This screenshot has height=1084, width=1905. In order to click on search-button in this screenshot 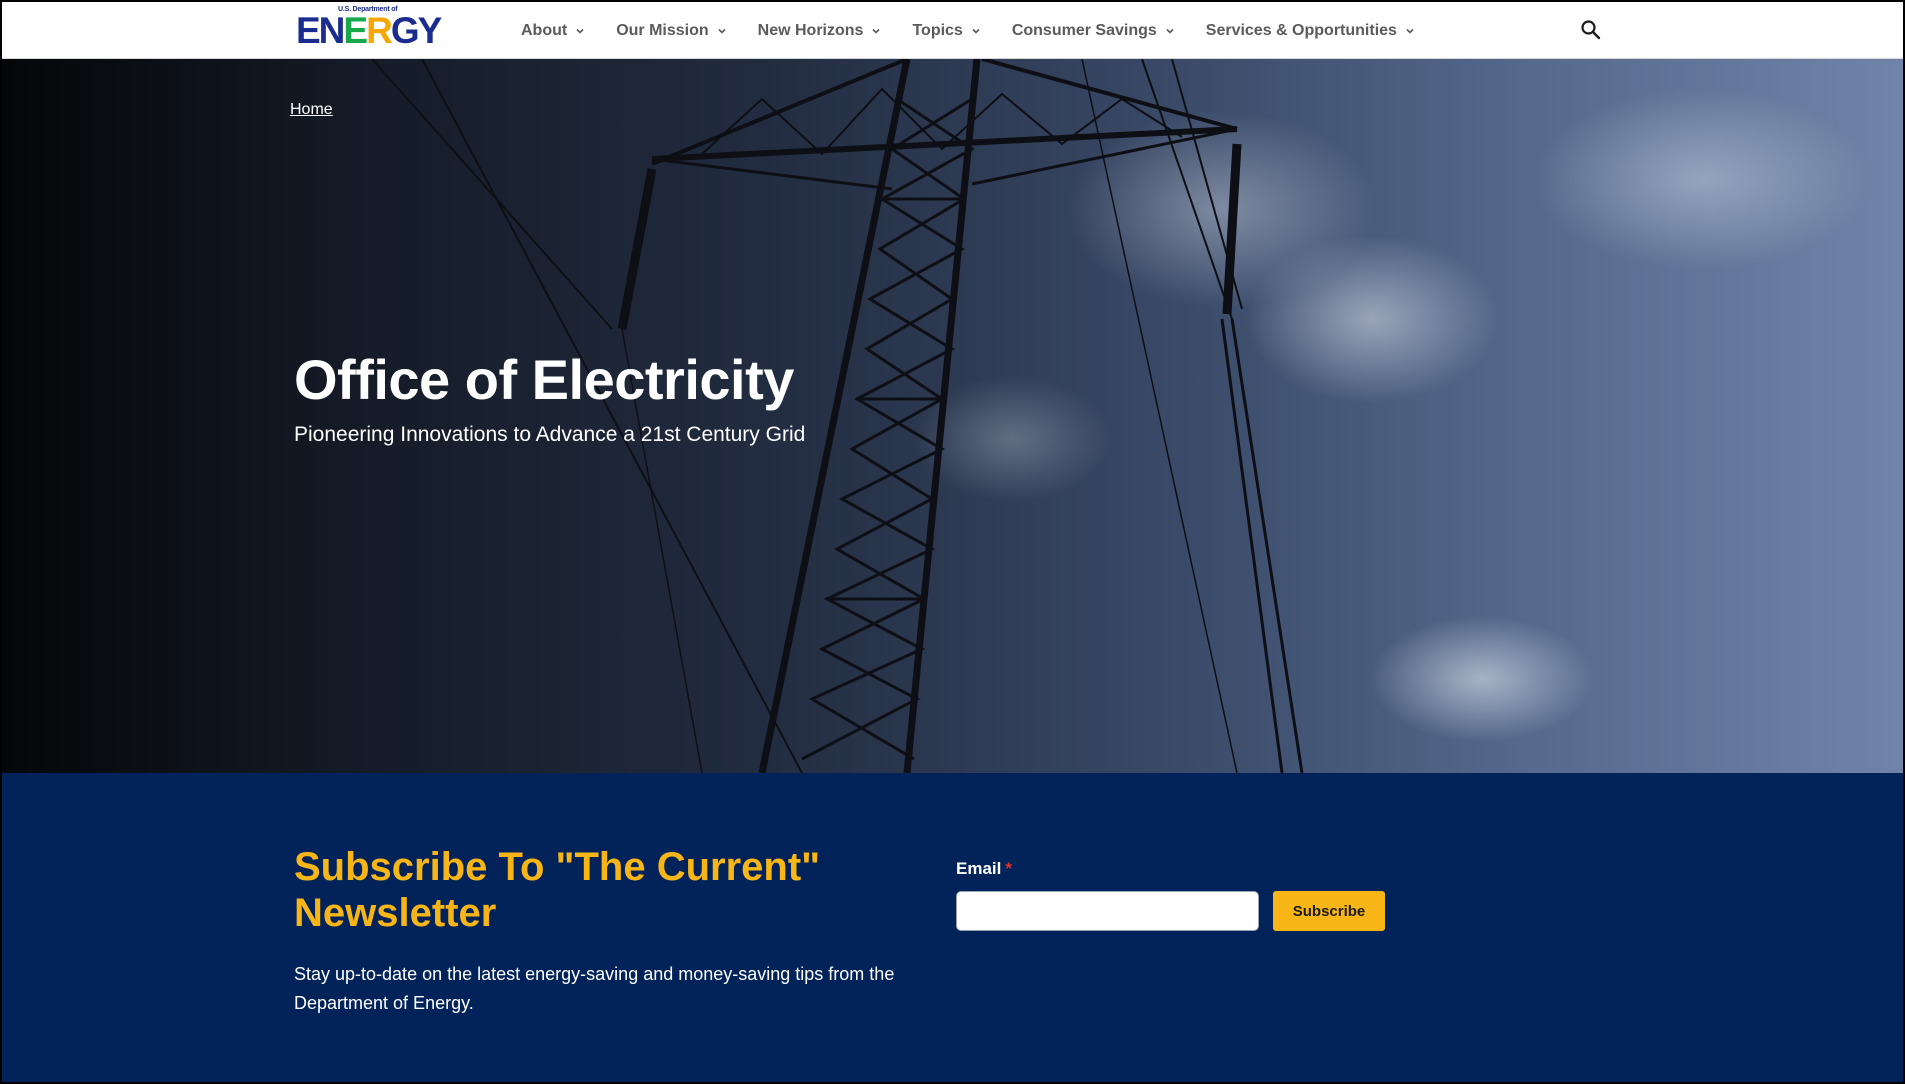, I will do `click(1591, 30)`.